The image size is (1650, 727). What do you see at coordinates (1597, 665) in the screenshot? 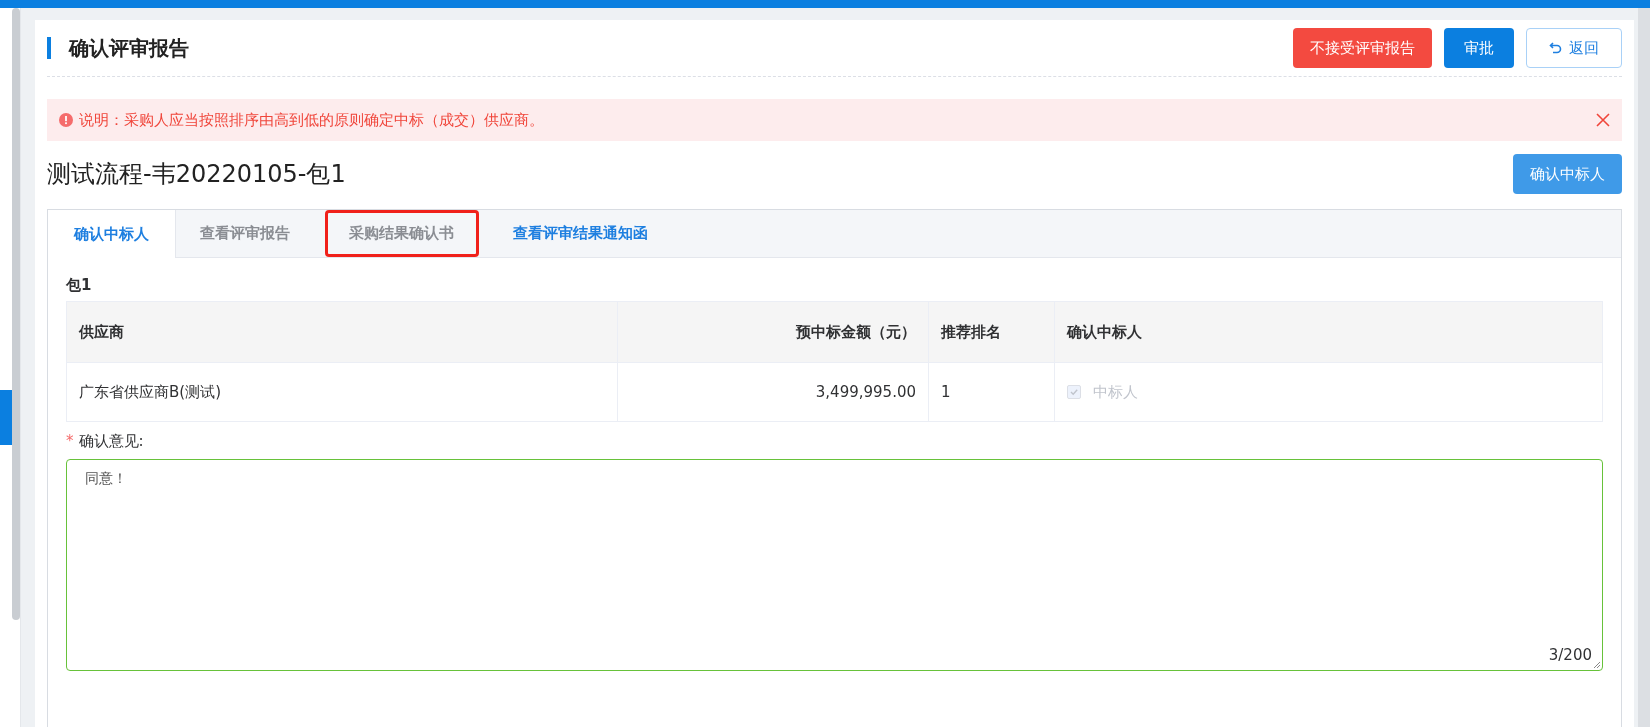
I see `resize-grip-icon` at bounding box center [1597, 665].